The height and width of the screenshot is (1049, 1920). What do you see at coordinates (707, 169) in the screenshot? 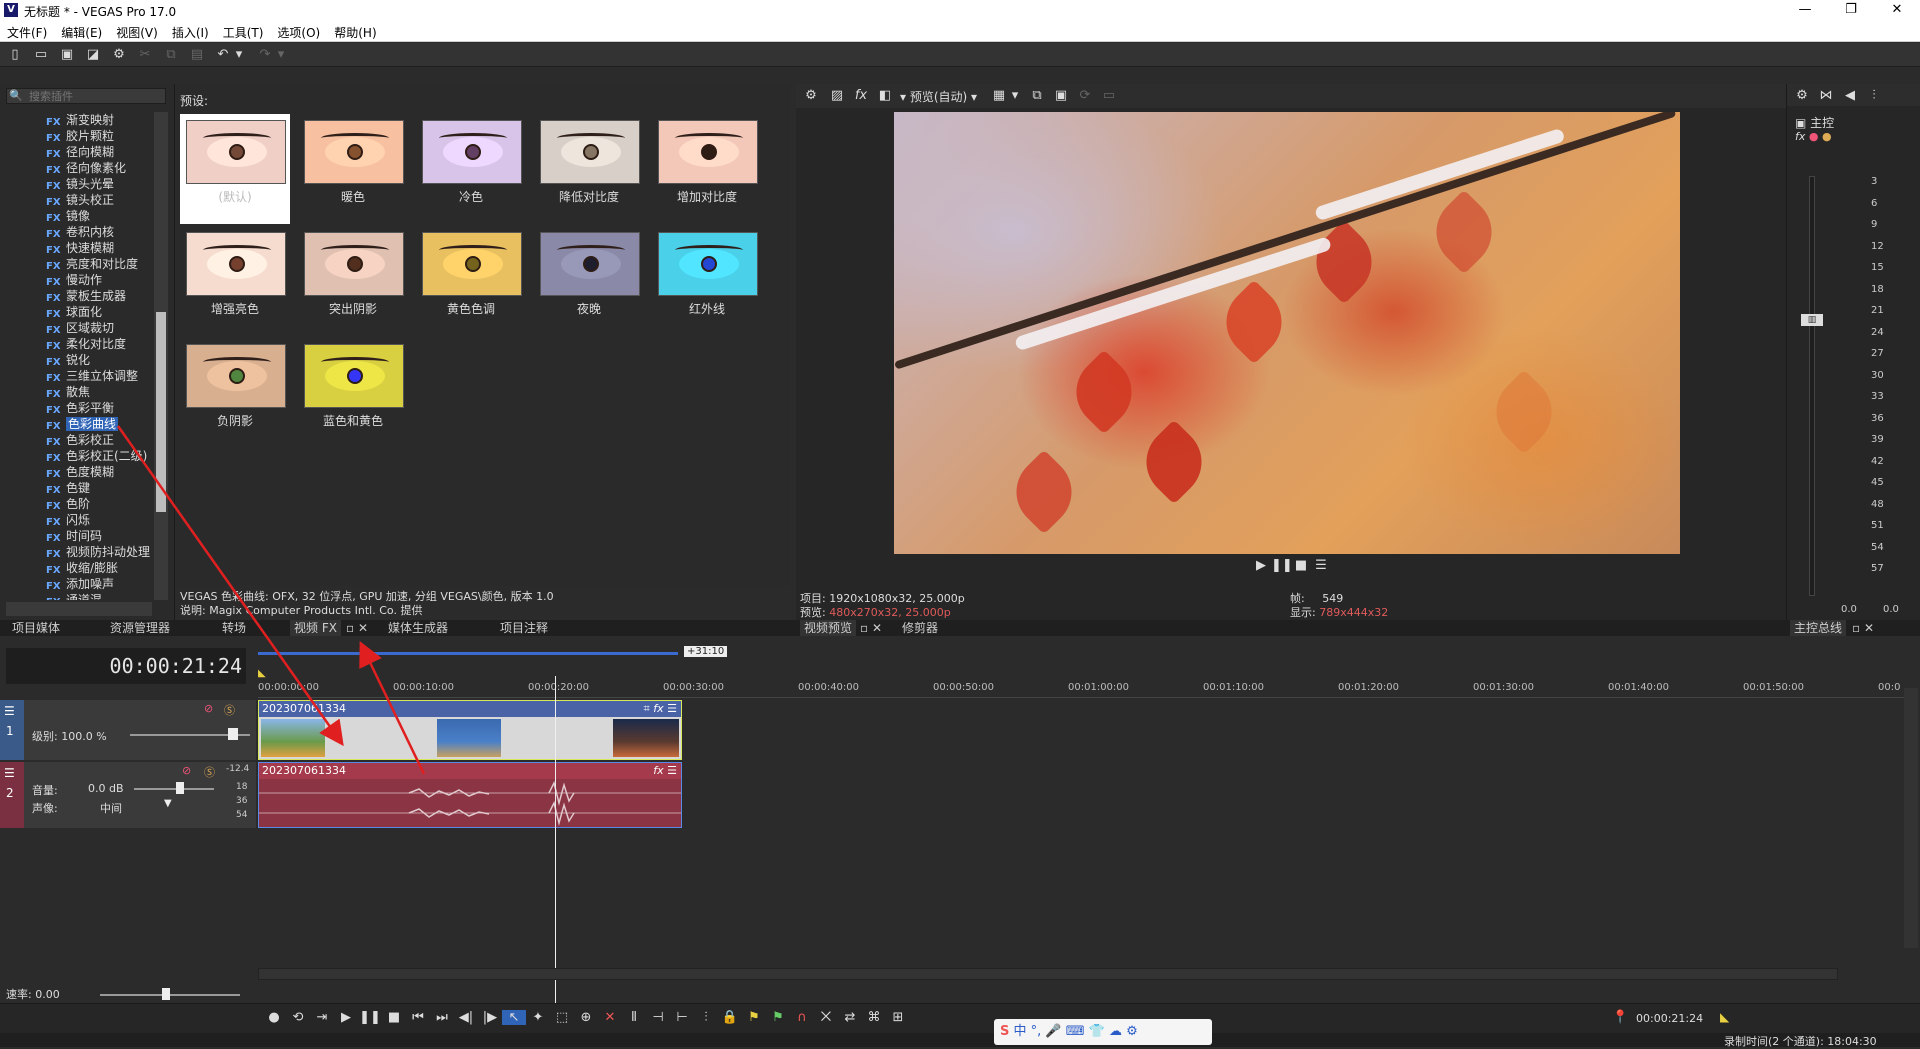
I see `preset-item: 增加对比度` at bounding box center [707, 169].